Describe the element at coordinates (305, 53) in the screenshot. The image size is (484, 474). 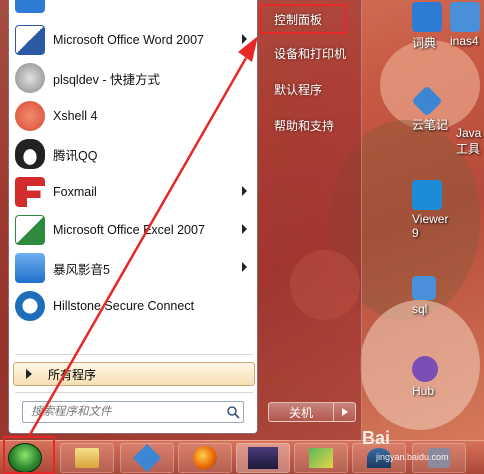
I see `devices-printers-link: 设备和打印机` at that location.